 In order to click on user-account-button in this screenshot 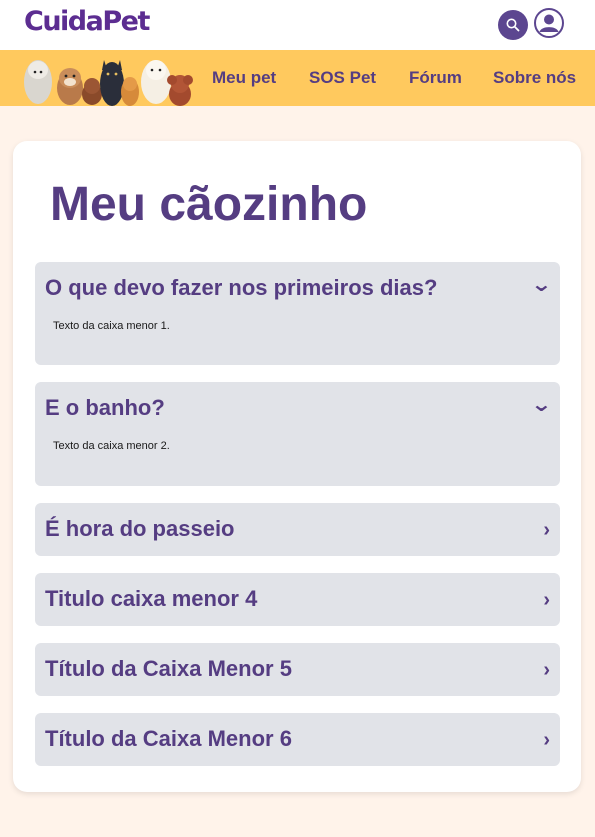, I will do `click(549, 23)`.